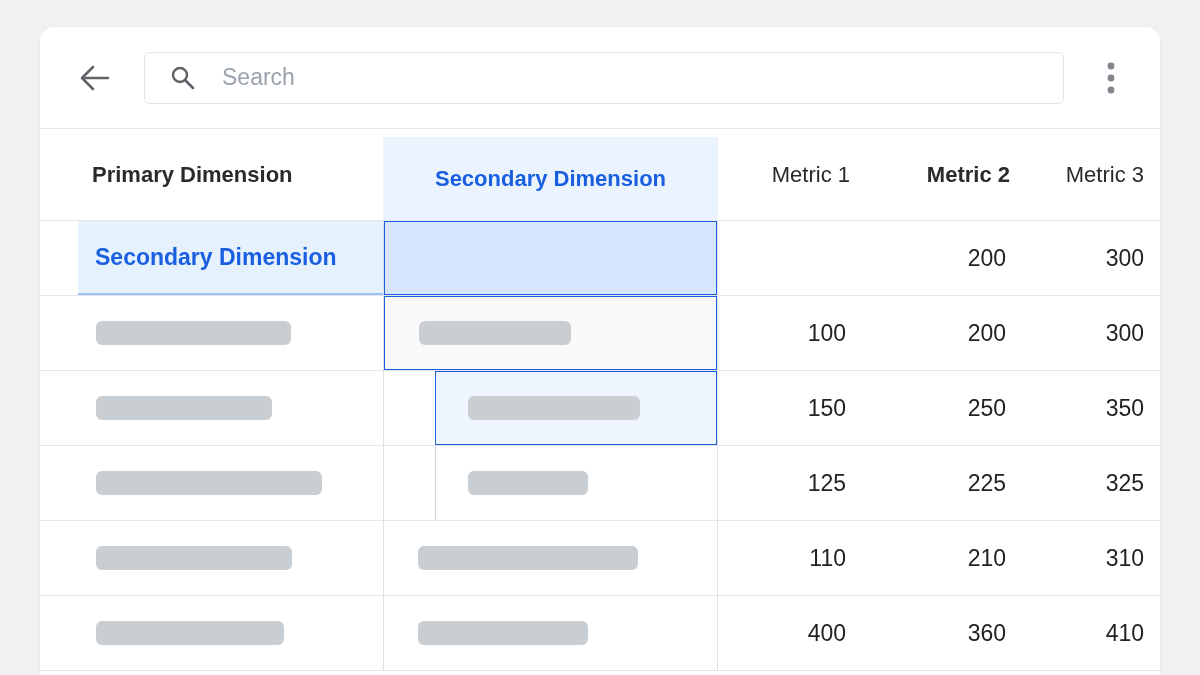  What do you see at coordinates (810, 174) in the screenshot?
I see `column-header: Metric 1` at bounding box center [810, 174].